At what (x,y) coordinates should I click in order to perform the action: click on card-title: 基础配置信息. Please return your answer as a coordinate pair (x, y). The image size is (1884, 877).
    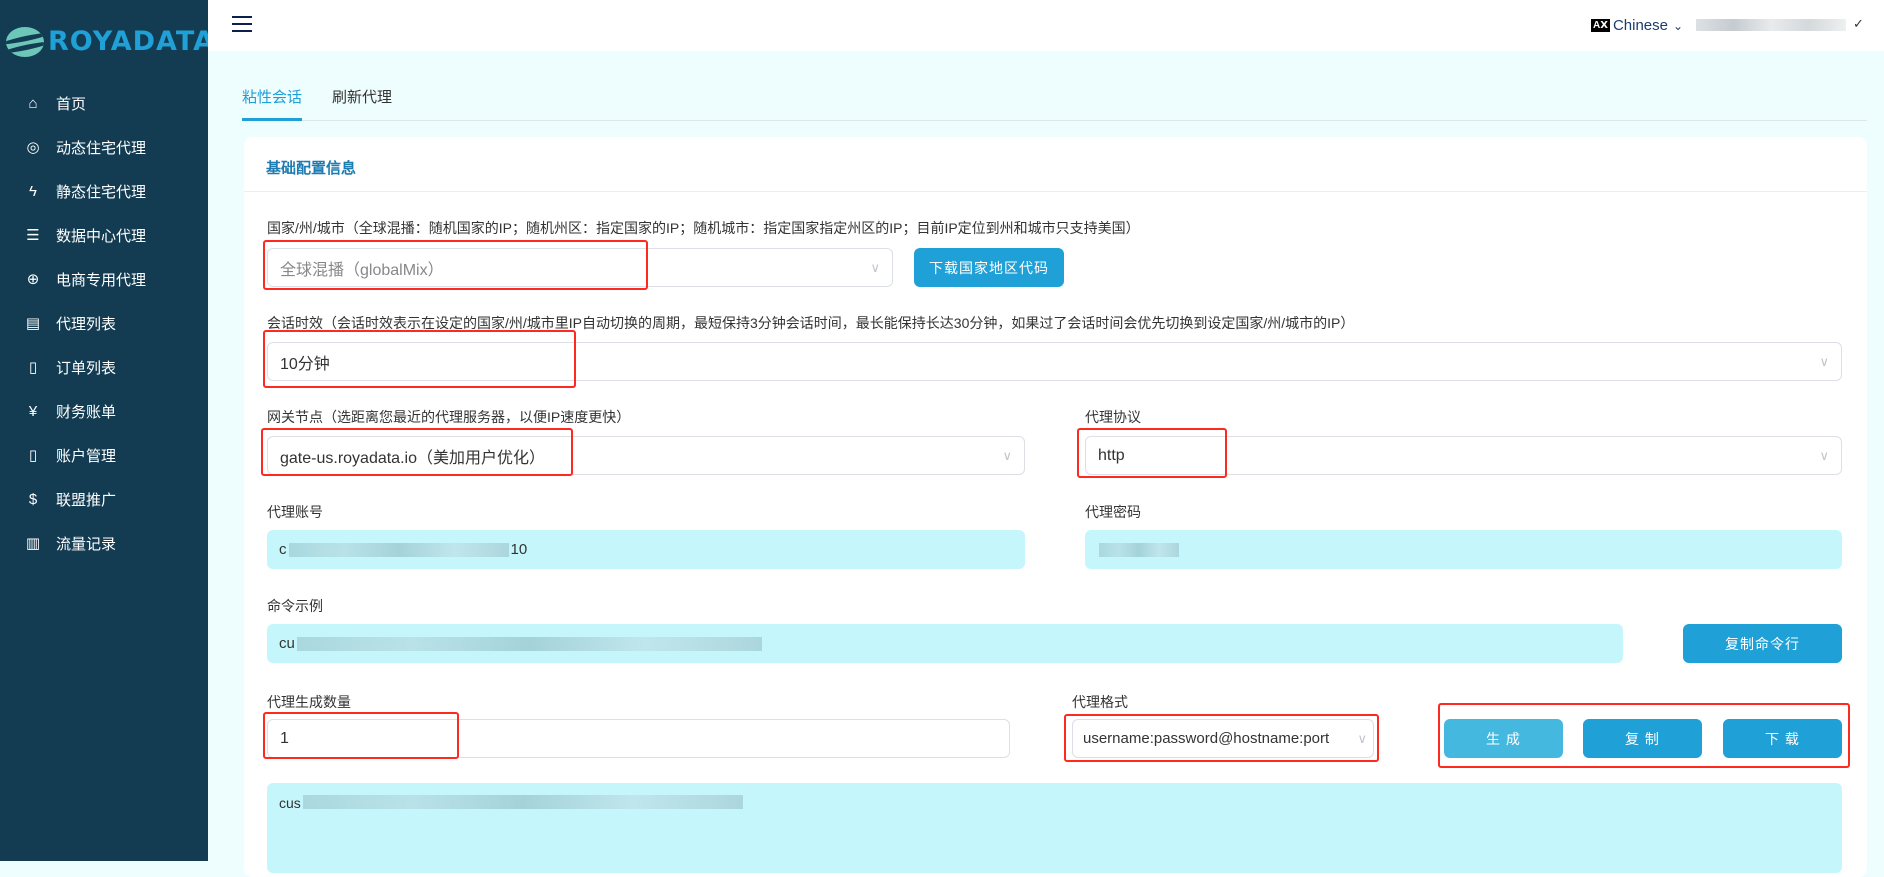
    Looking at the image, I should click on (311, 168).